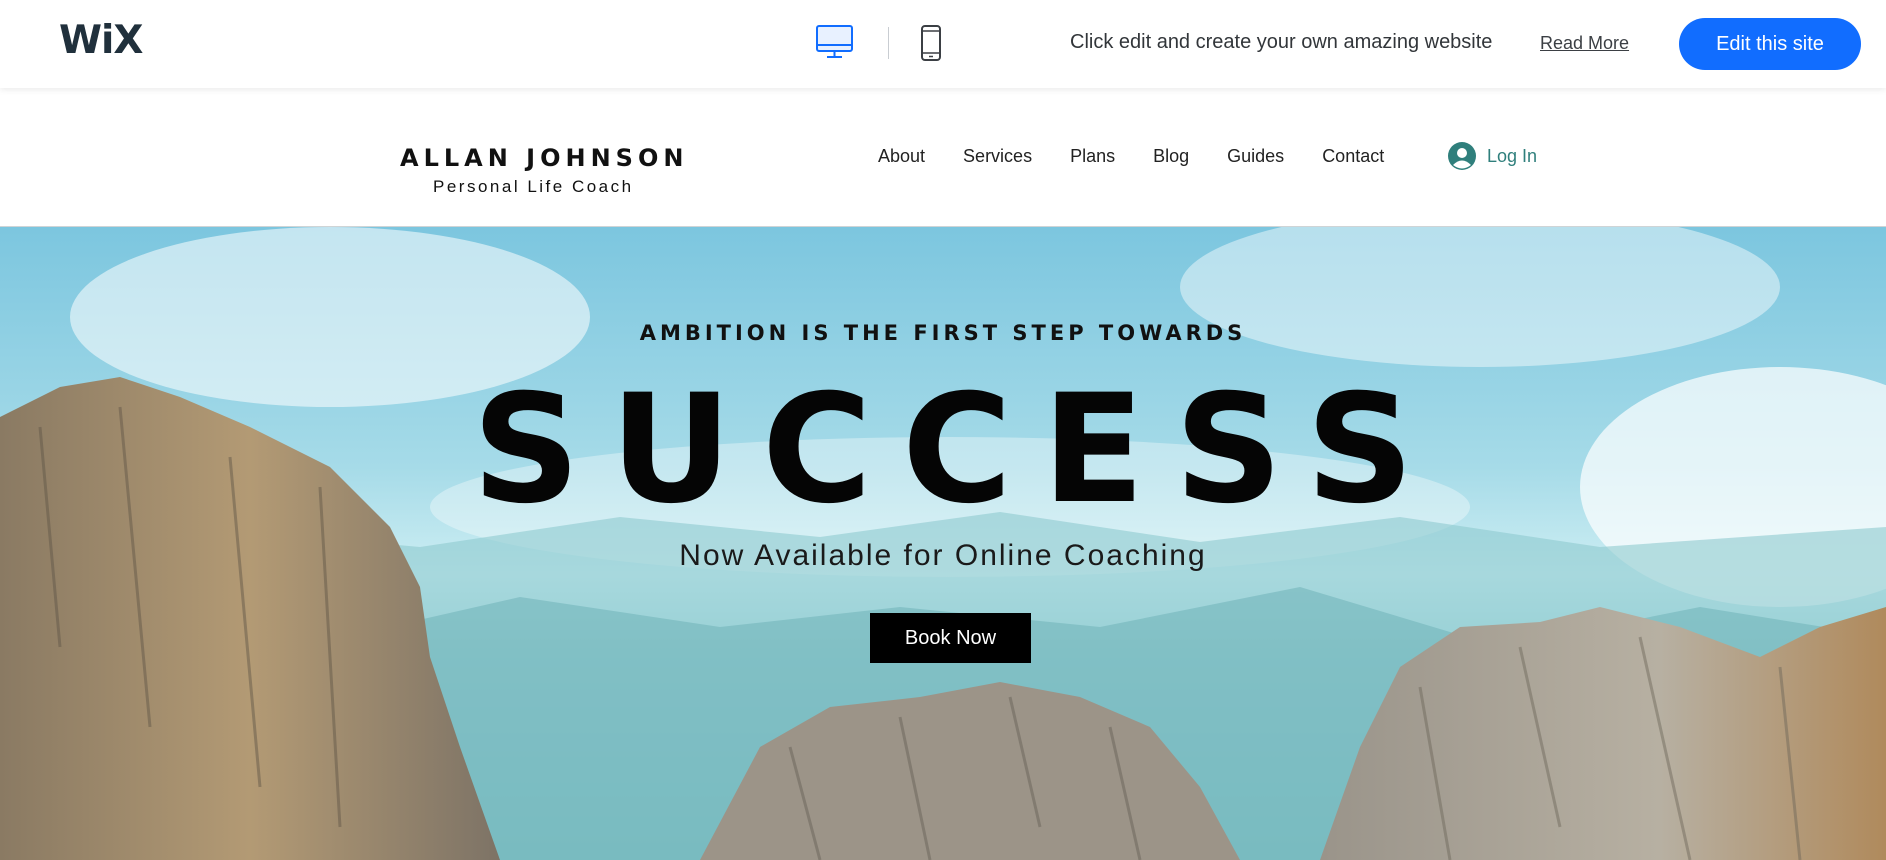 Image resolution: width=1886 pixels, height=860 pixels. I want to click on mobile-view-button, so click(931, 45).